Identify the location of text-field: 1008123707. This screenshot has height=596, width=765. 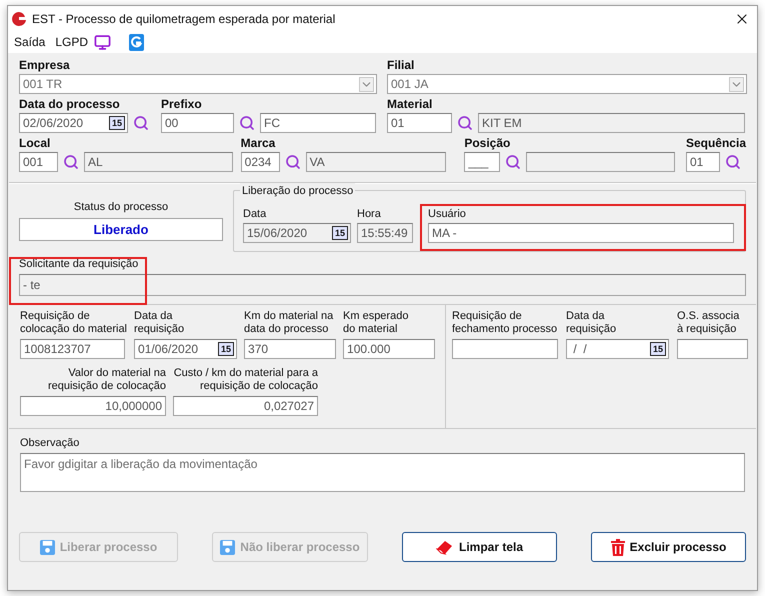
(72, 349).